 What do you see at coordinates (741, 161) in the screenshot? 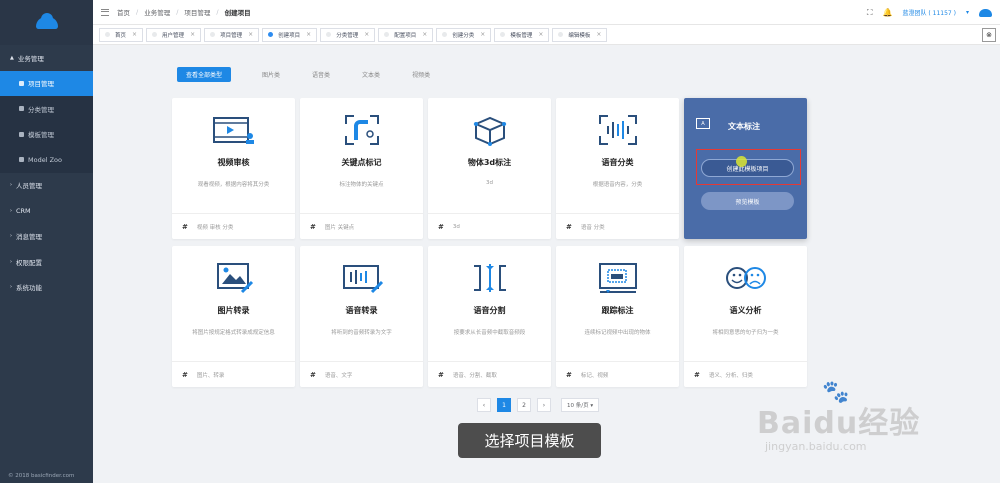
I see `mouse-cursor` at bounding box center [741, 161].